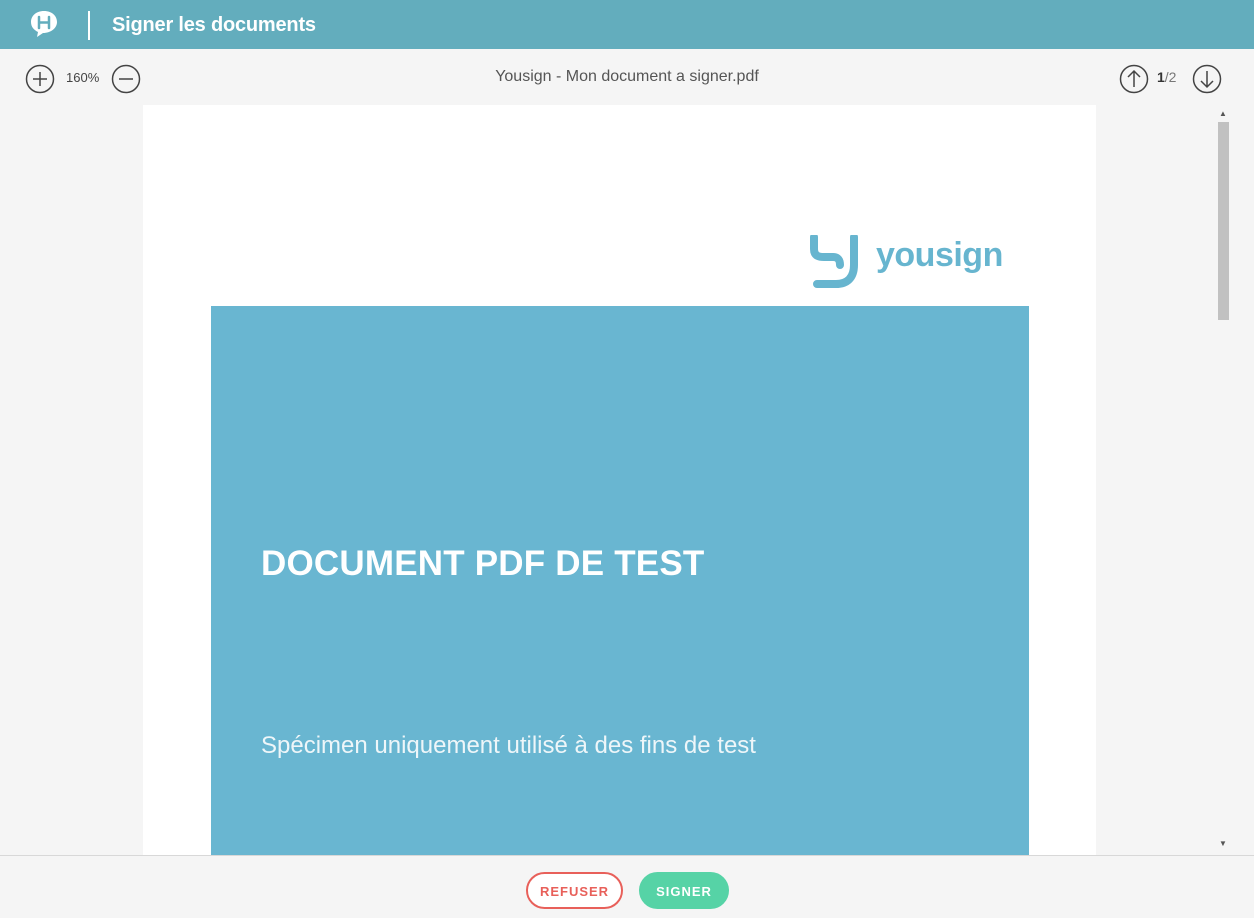 The height and width of the screenshot is (918, 1254). I want to click on yousign-brand-text: yousign, so click(939, 255).